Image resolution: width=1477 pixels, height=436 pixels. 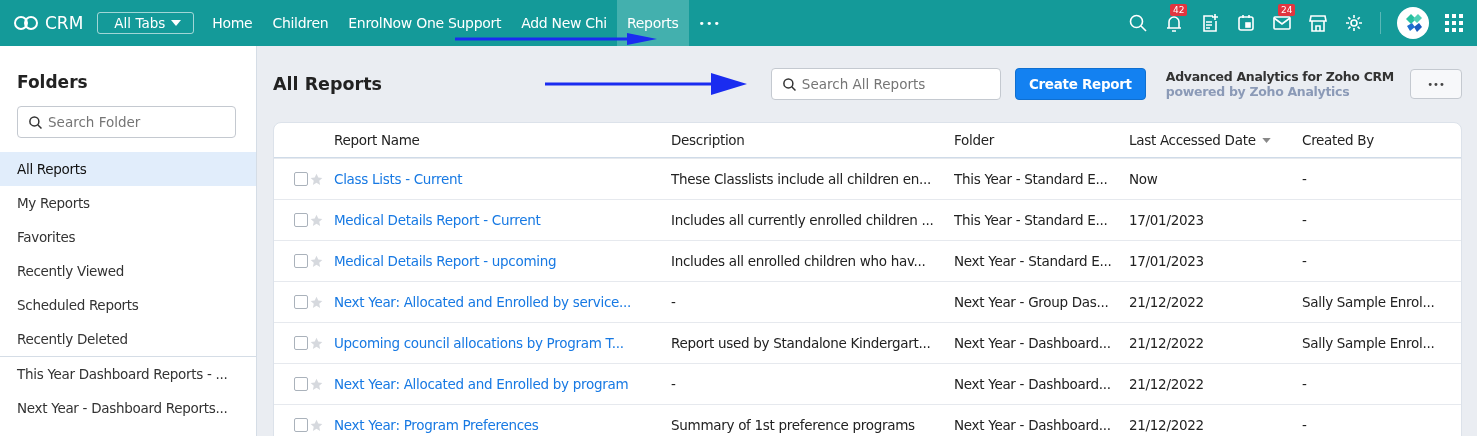 I want to click on sidebar-title: Folders, so click(x=52, y=82).